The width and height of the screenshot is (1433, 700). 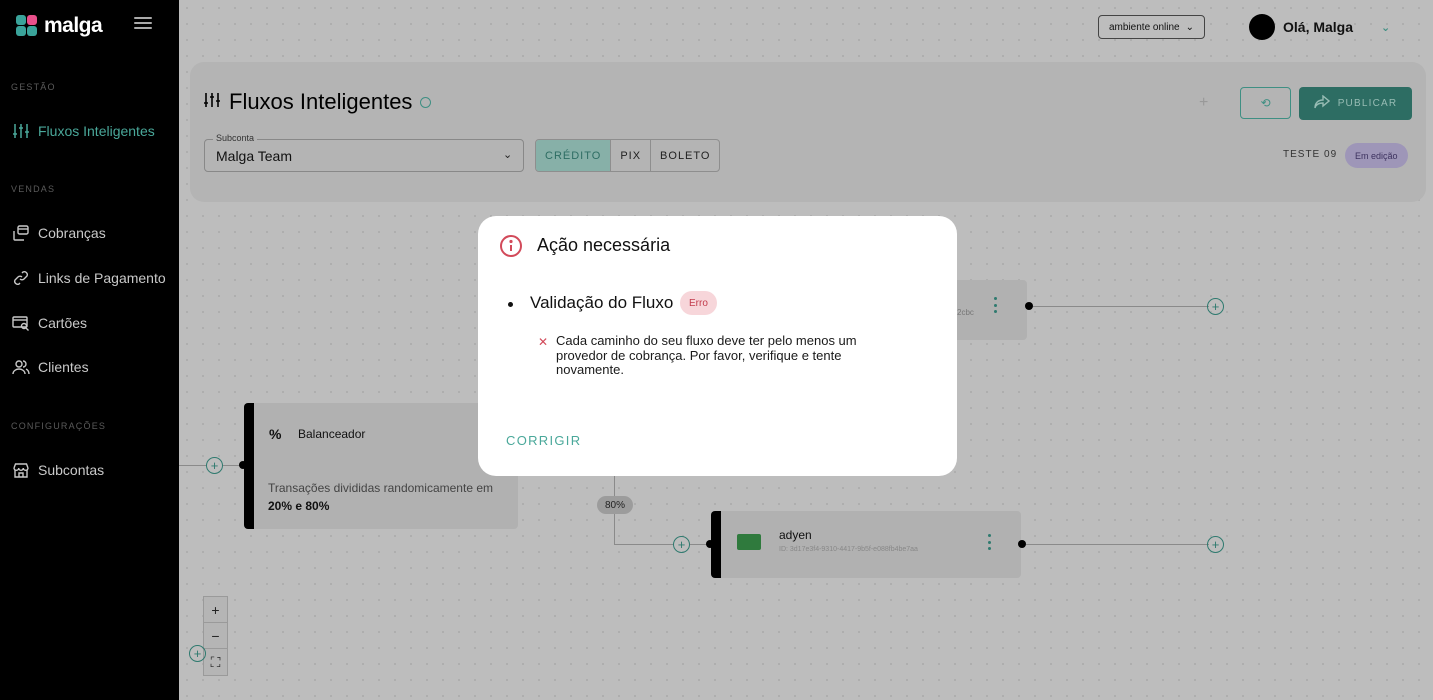 I want to click on logo-text: malga, so click(x=73, y=25).